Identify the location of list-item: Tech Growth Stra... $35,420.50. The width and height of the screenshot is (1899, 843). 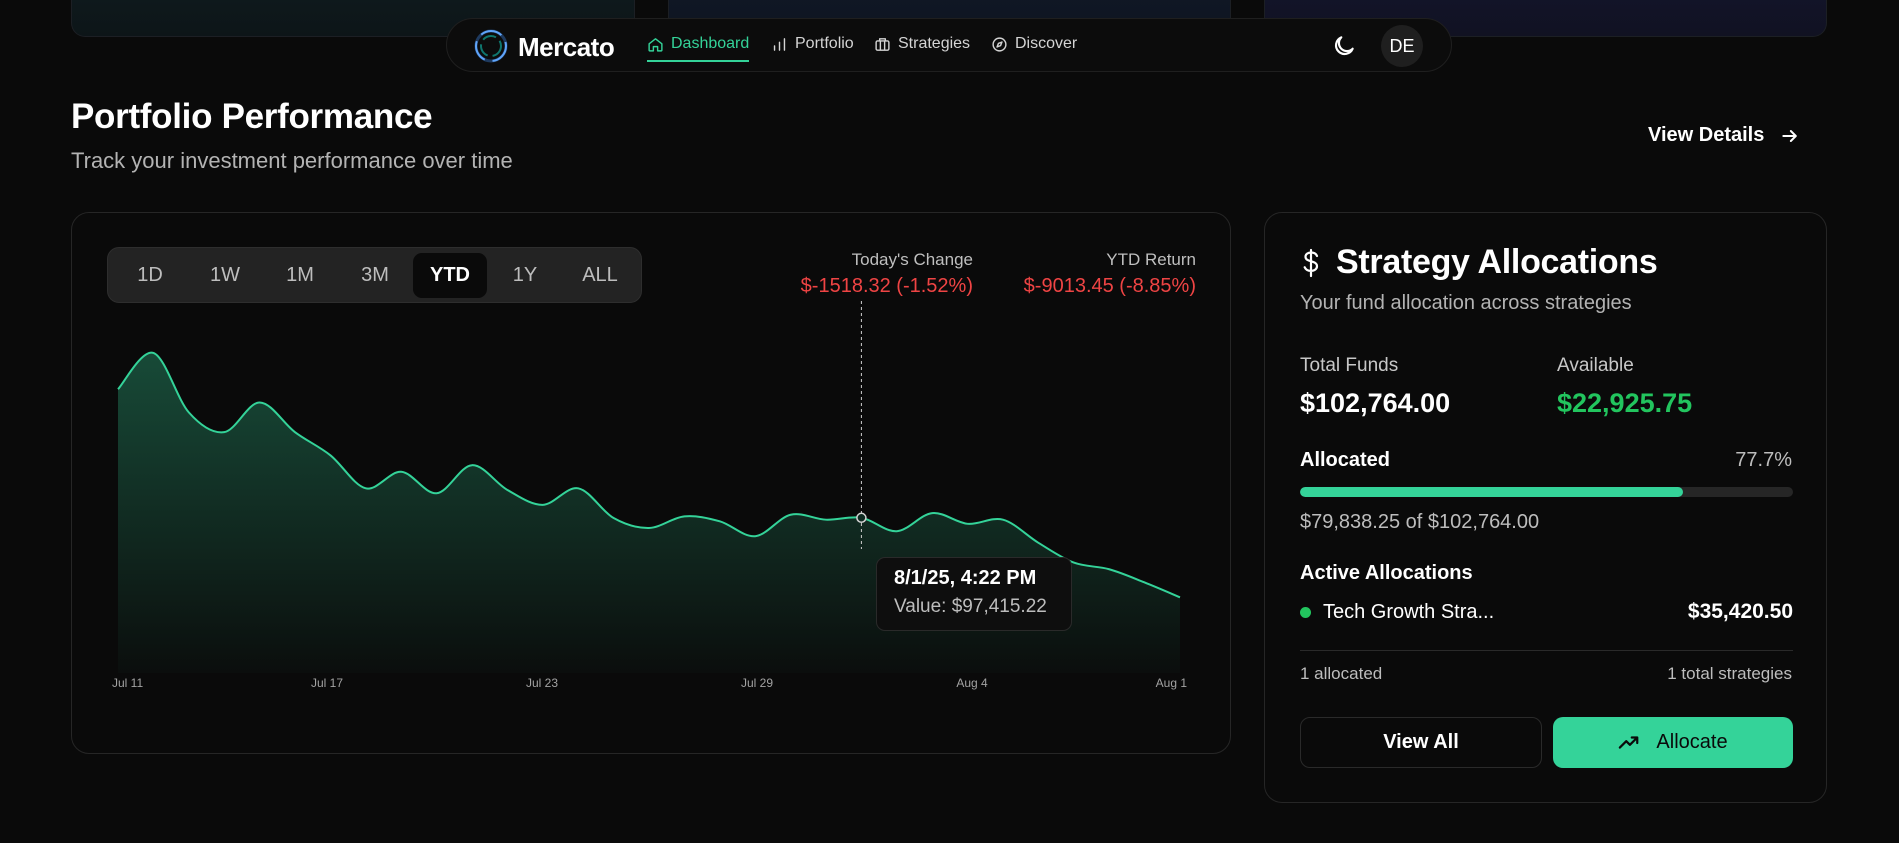
(1546, 612).